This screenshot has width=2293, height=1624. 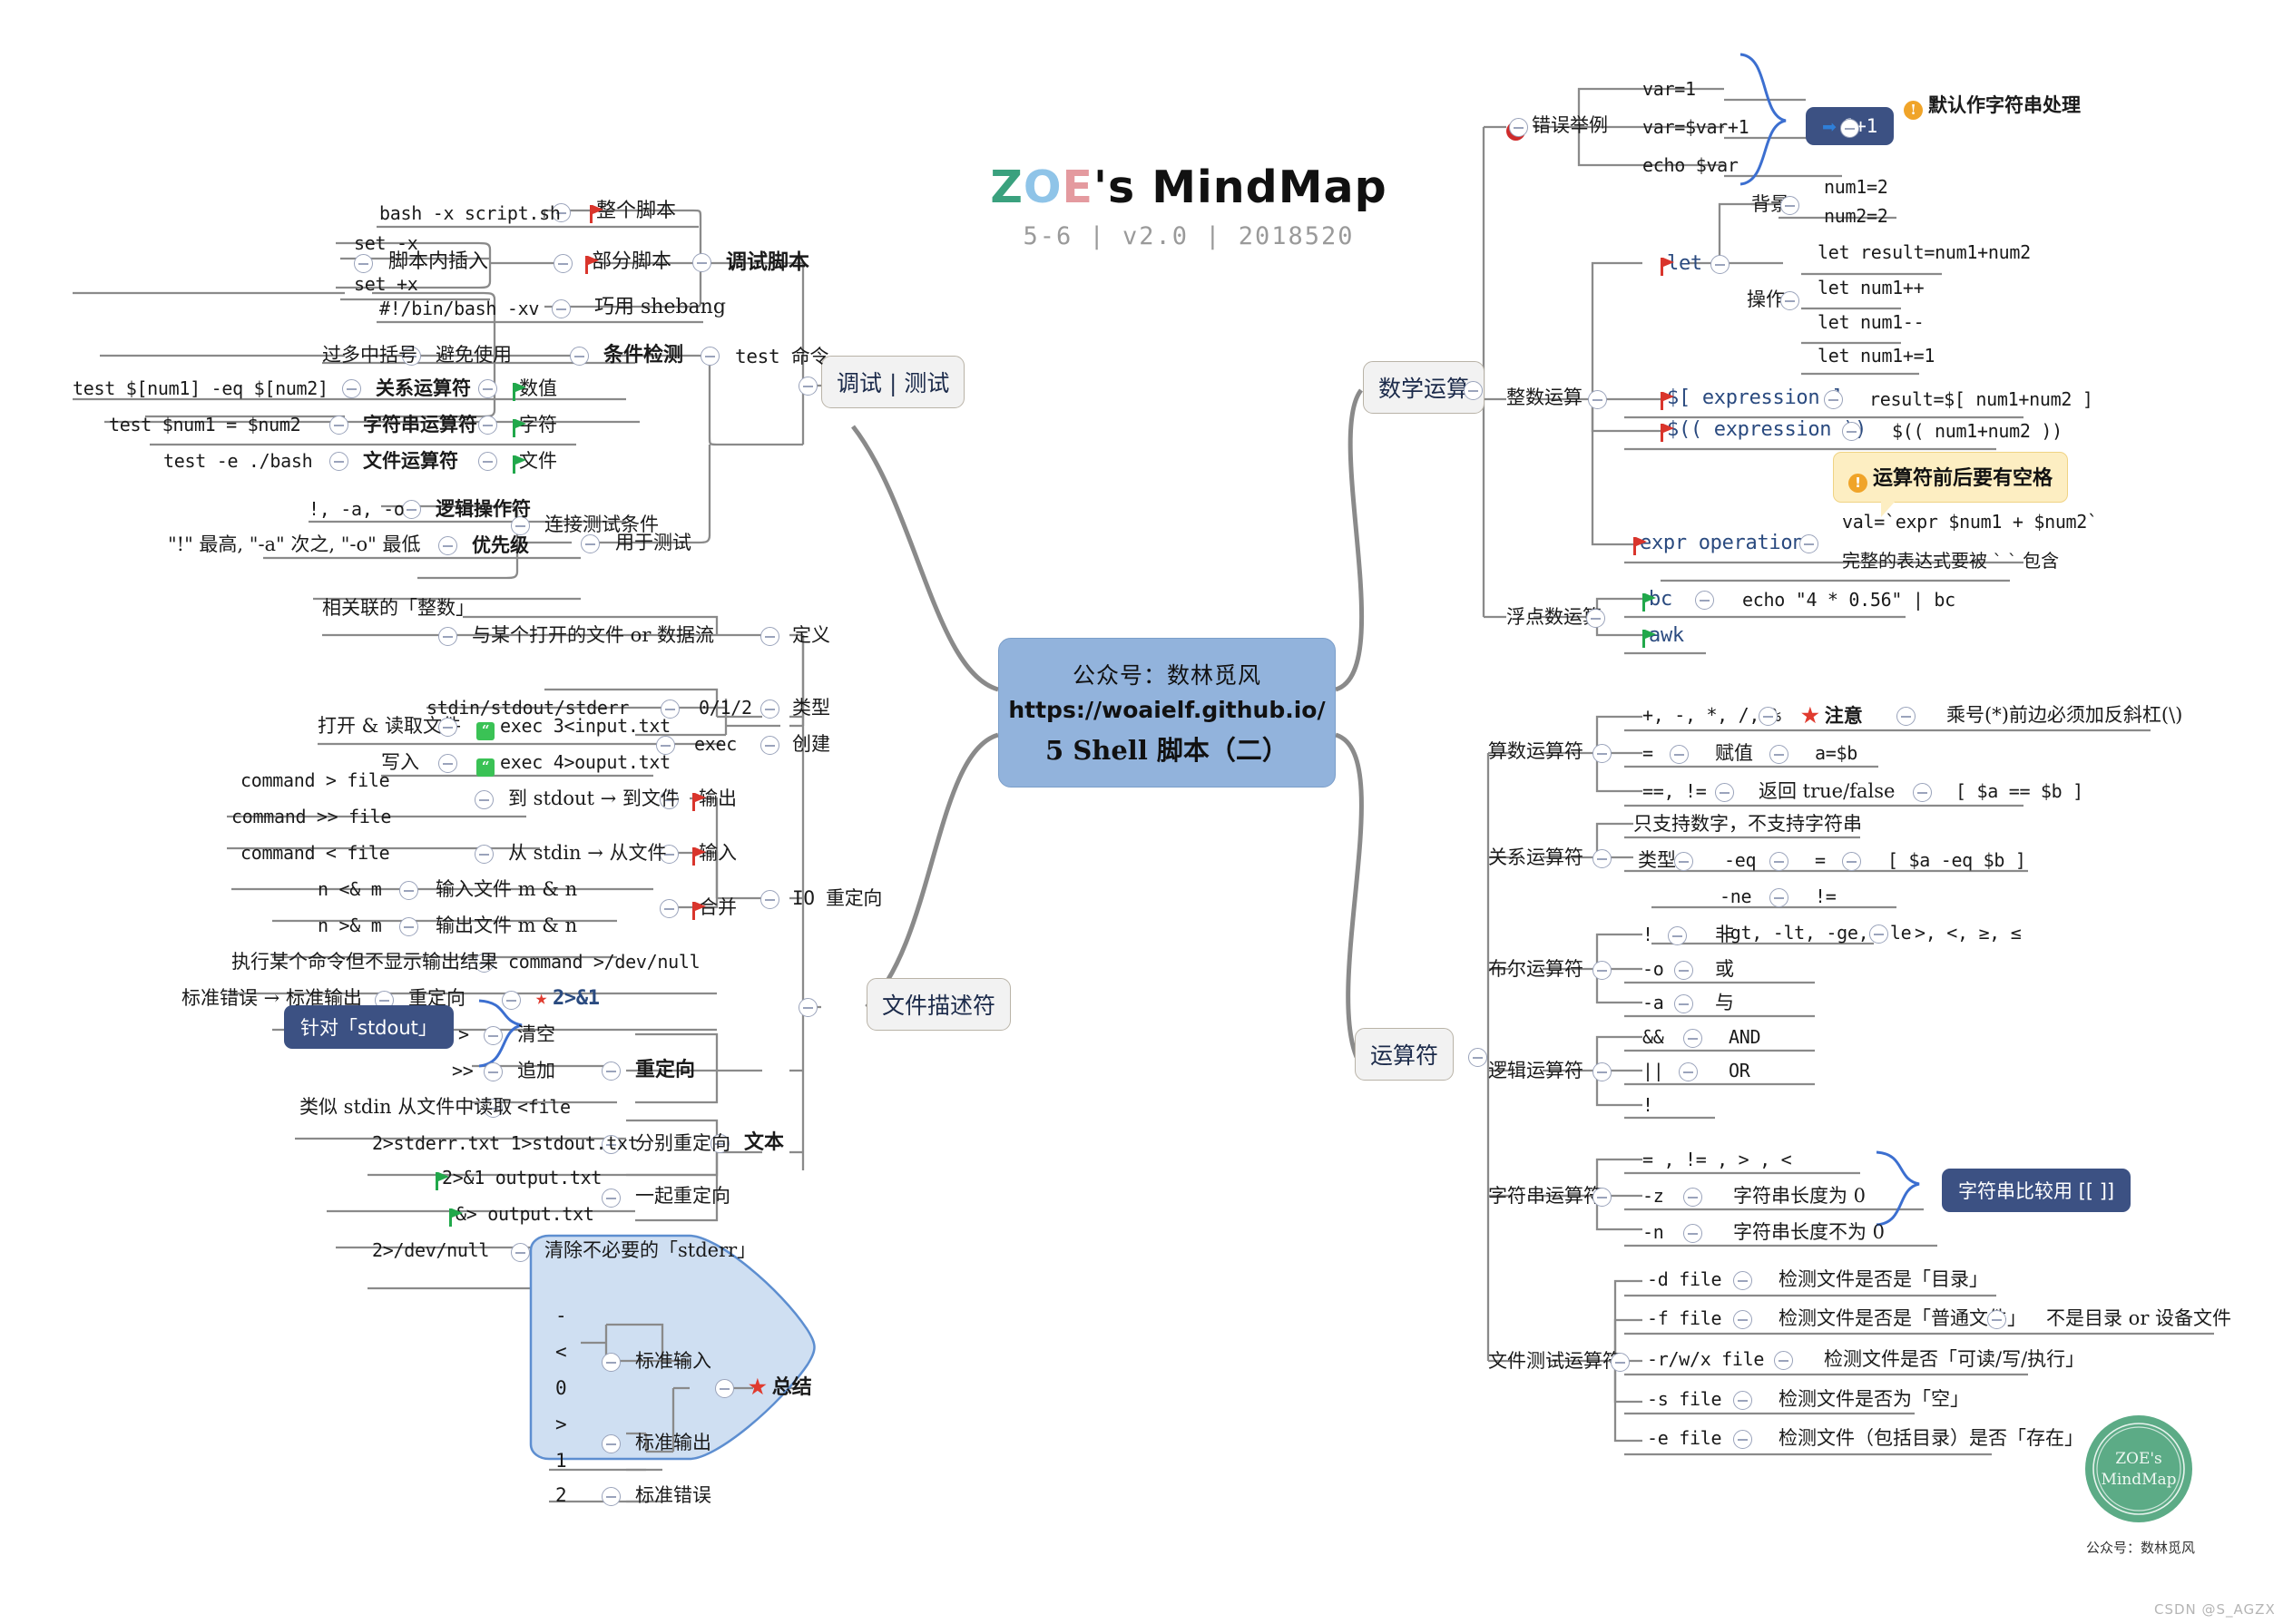 I want to click on toggle-debug-script, so click(x=701, y=262).